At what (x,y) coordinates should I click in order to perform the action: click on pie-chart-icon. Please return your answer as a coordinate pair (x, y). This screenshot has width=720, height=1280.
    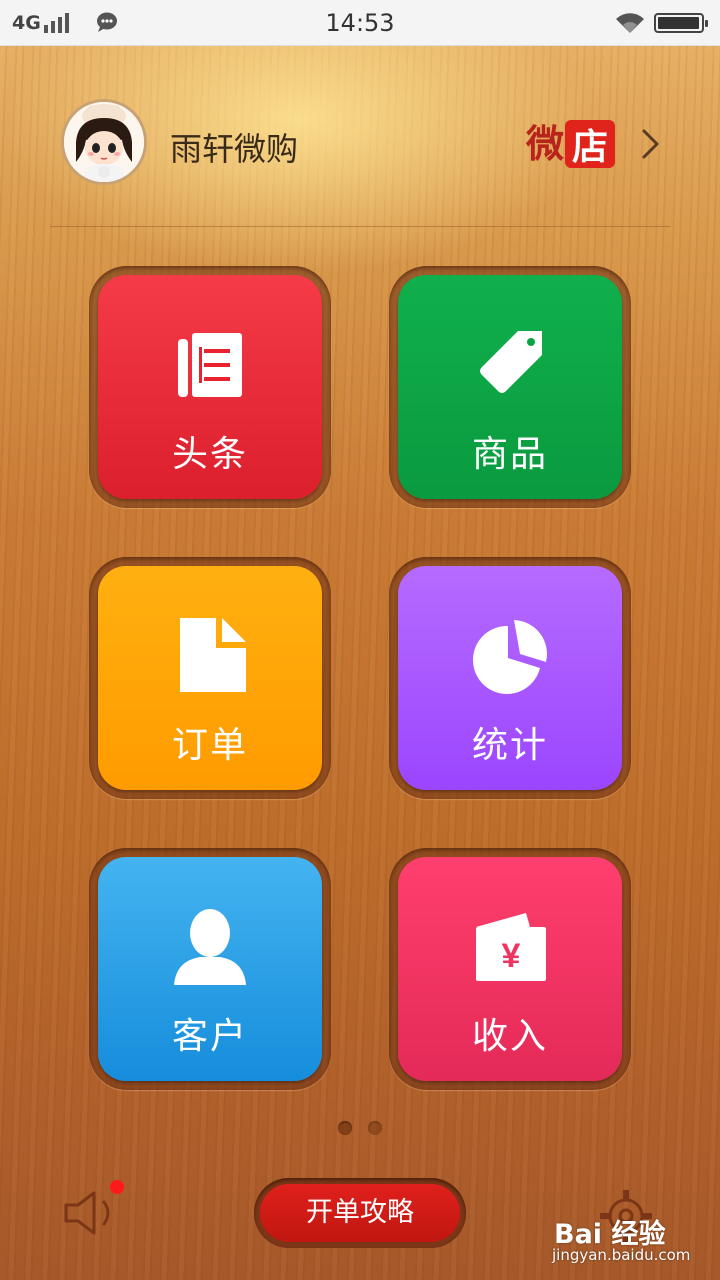
    Looking at the image, I should click on (509, 657).